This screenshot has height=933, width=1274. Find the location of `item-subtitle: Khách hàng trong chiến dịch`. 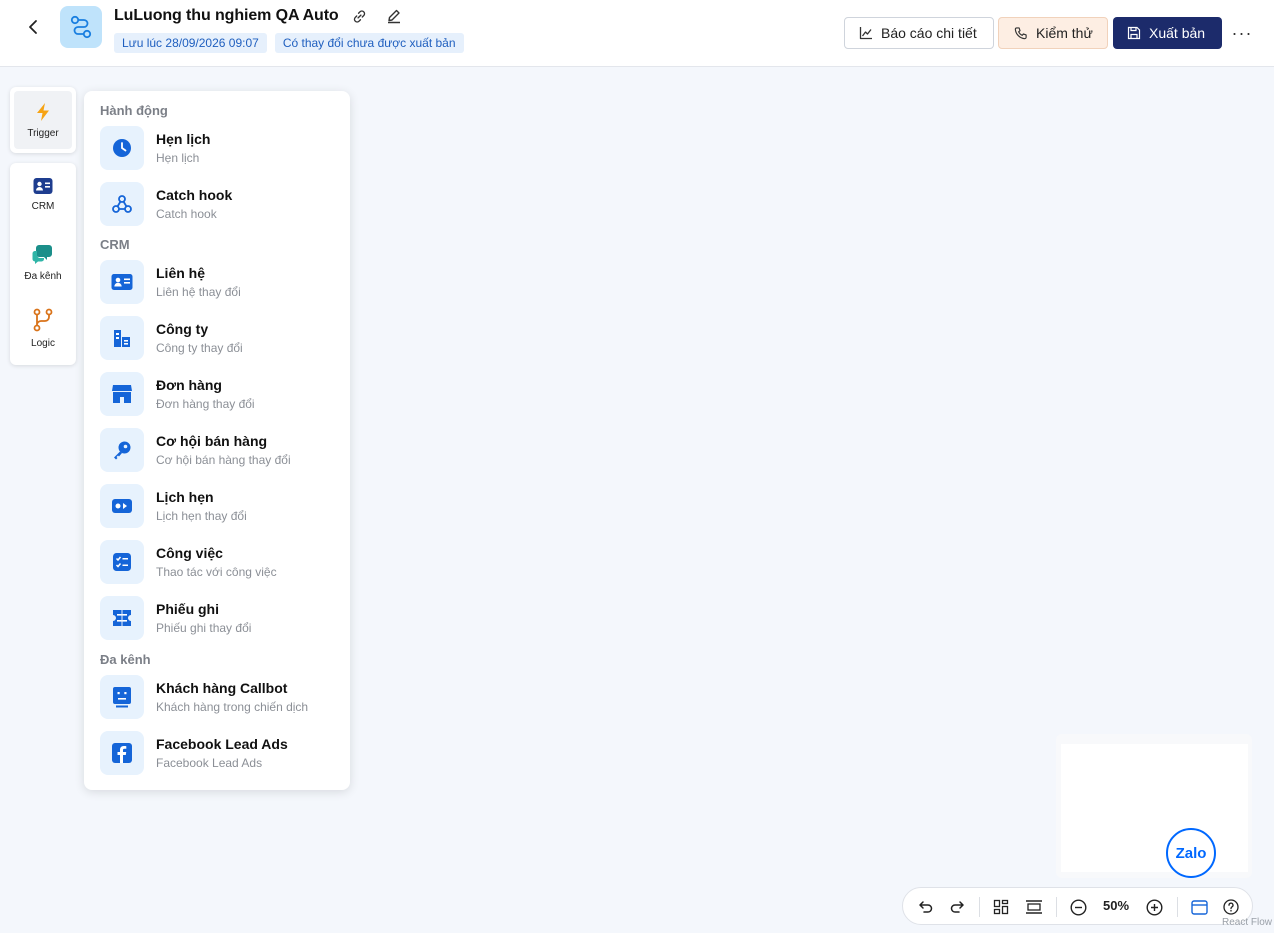

item-subtitle: Khách hàng trong chiến dịch is located at coordinates (232, 707).